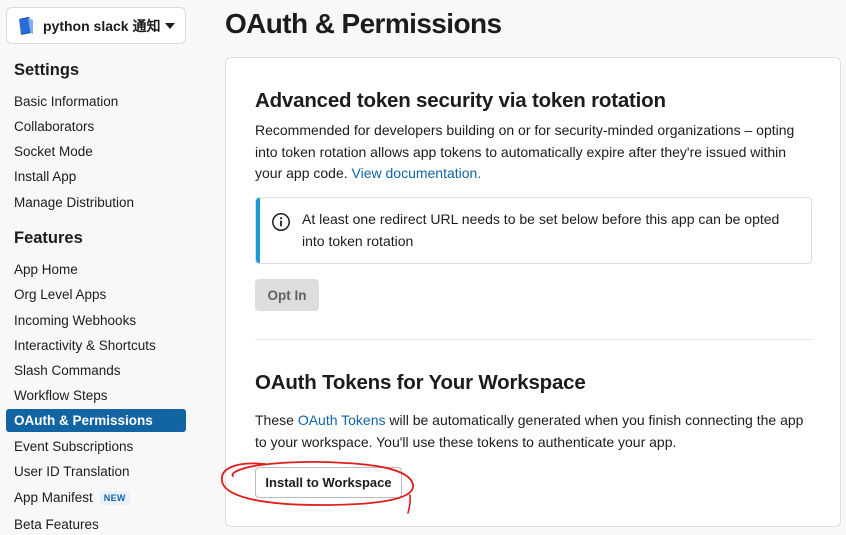 The height and width of the screenshot is (535, 846). Describe the element at coordinates (96, 446) in the screenshot. I see `sidebar-item-event-subscriptions: Event Subscriptions` at that location.